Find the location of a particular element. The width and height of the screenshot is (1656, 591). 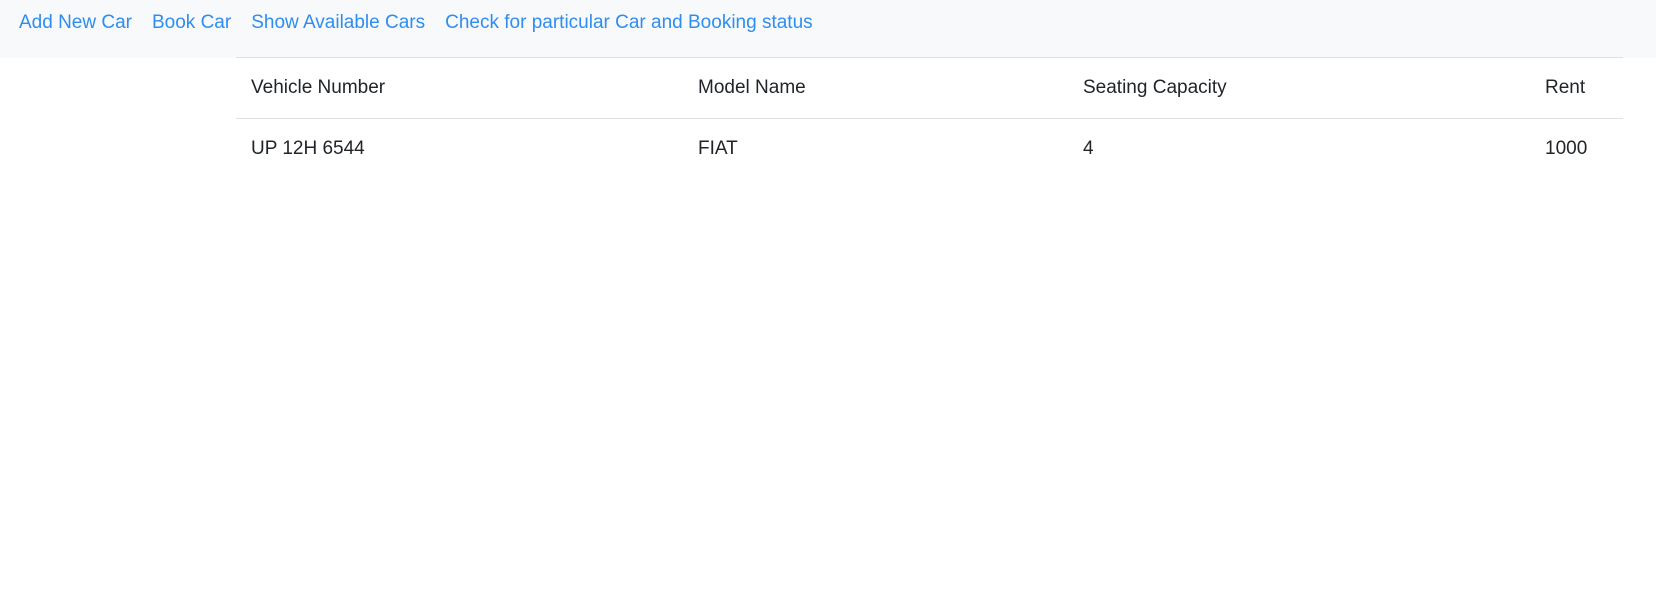

table-body: UP 12H 6544 FIAT 4 1000 is located at coordinates (929, 149).